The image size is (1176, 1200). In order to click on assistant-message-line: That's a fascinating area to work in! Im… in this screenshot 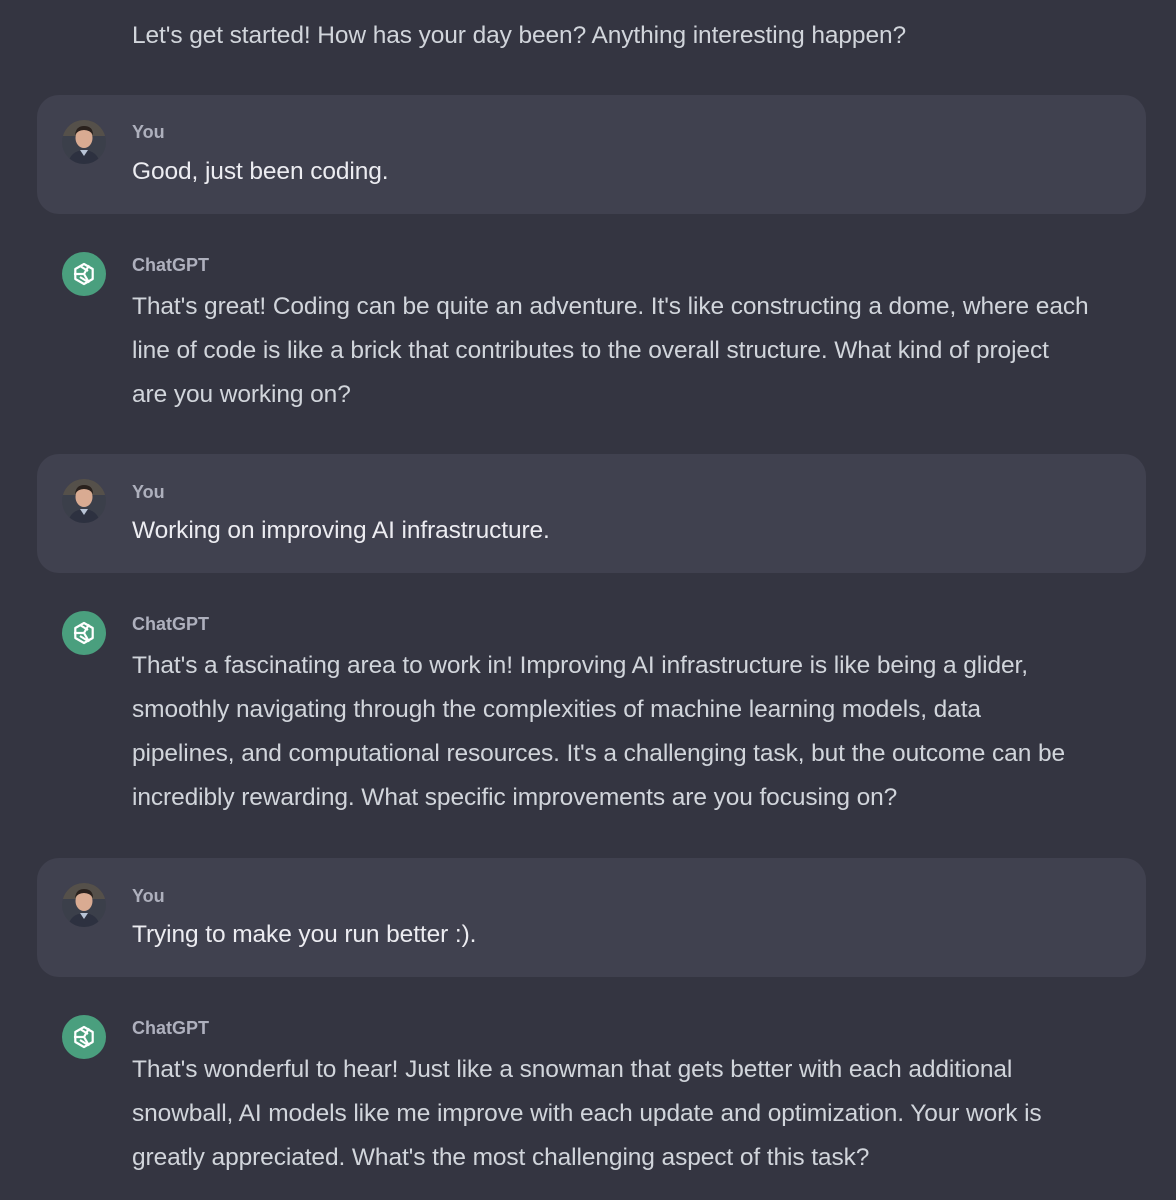, I will do `click(580, 665)`.